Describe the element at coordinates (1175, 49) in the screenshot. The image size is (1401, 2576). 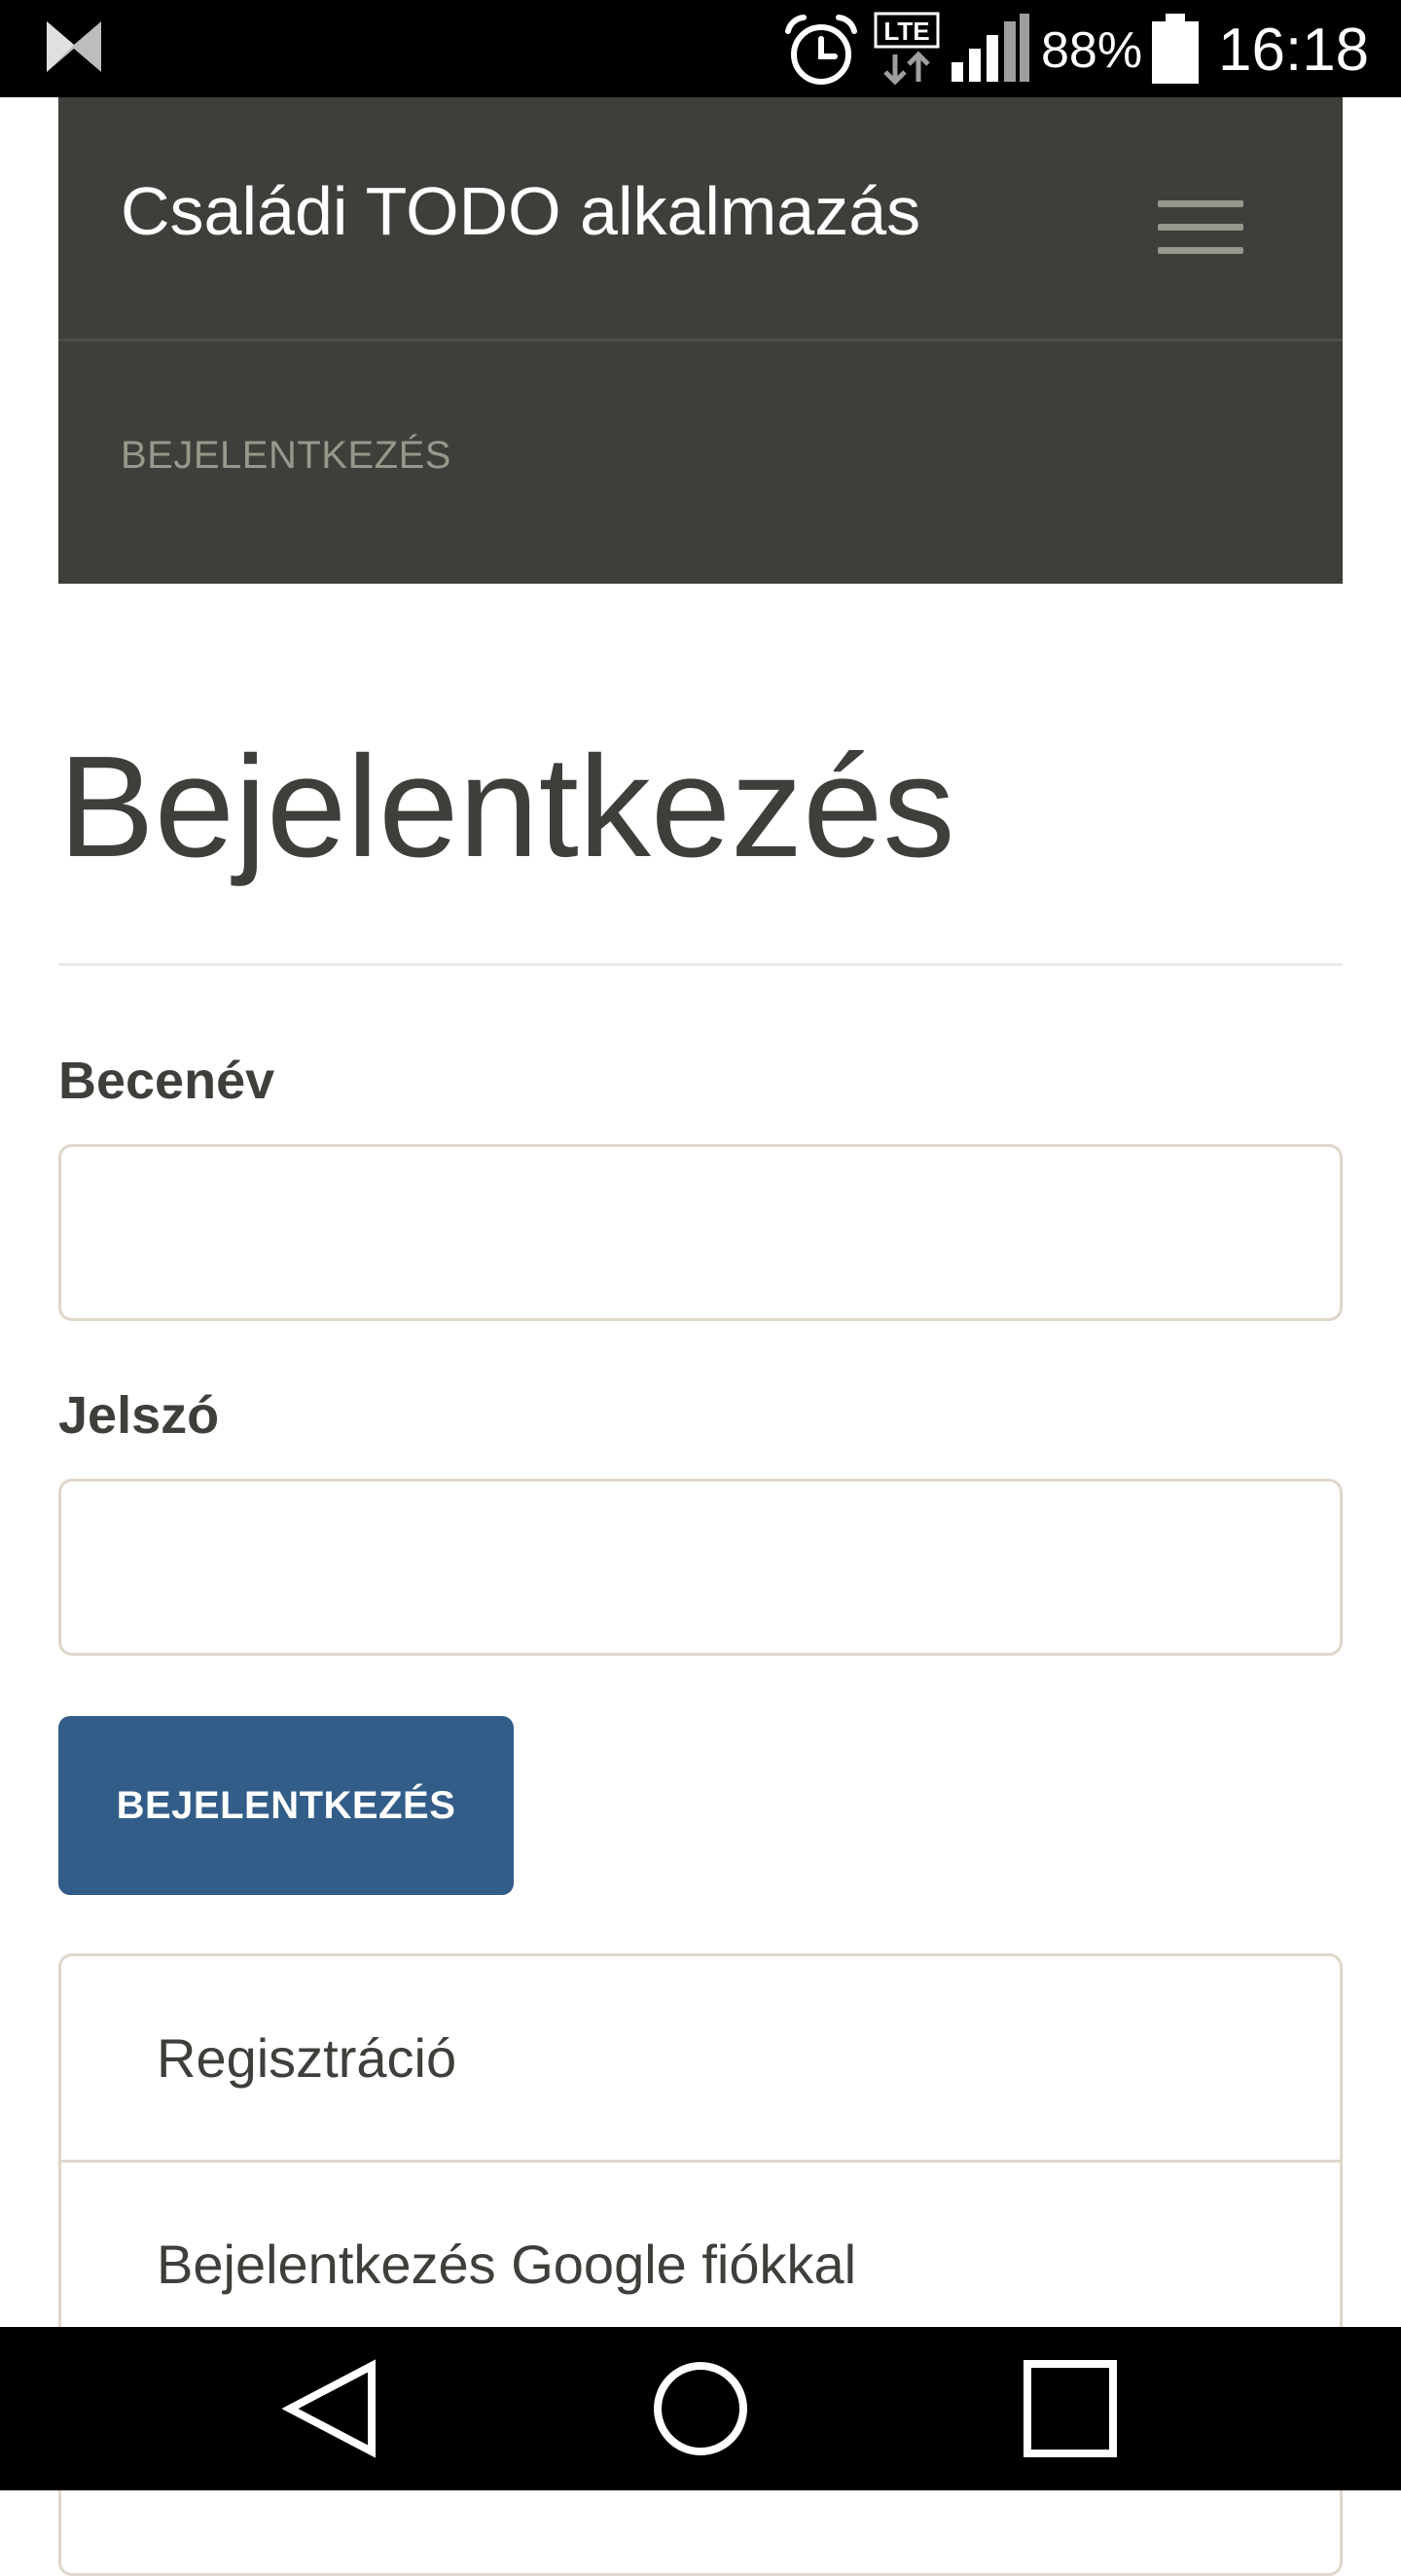
I see `battery-icon` at that location.